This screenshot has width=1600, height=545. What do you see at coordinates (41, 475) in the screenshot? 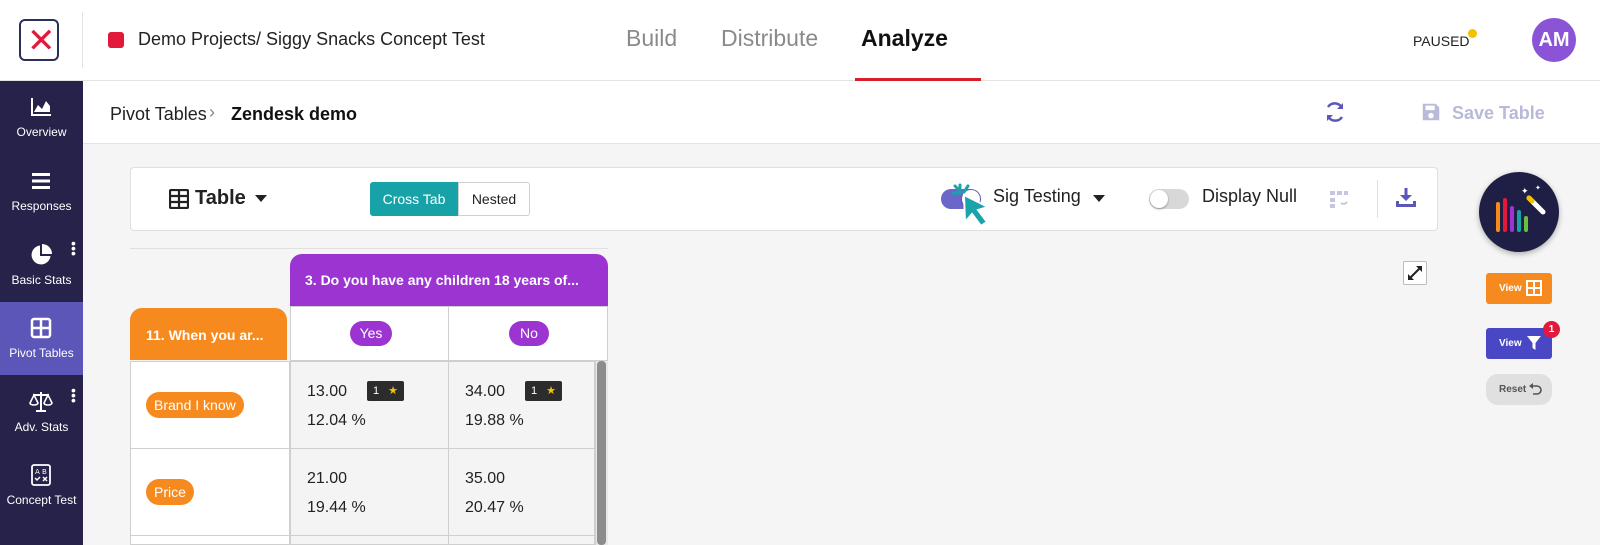
I see `ab-test-icon: AB` at bounding box center [41, 475].